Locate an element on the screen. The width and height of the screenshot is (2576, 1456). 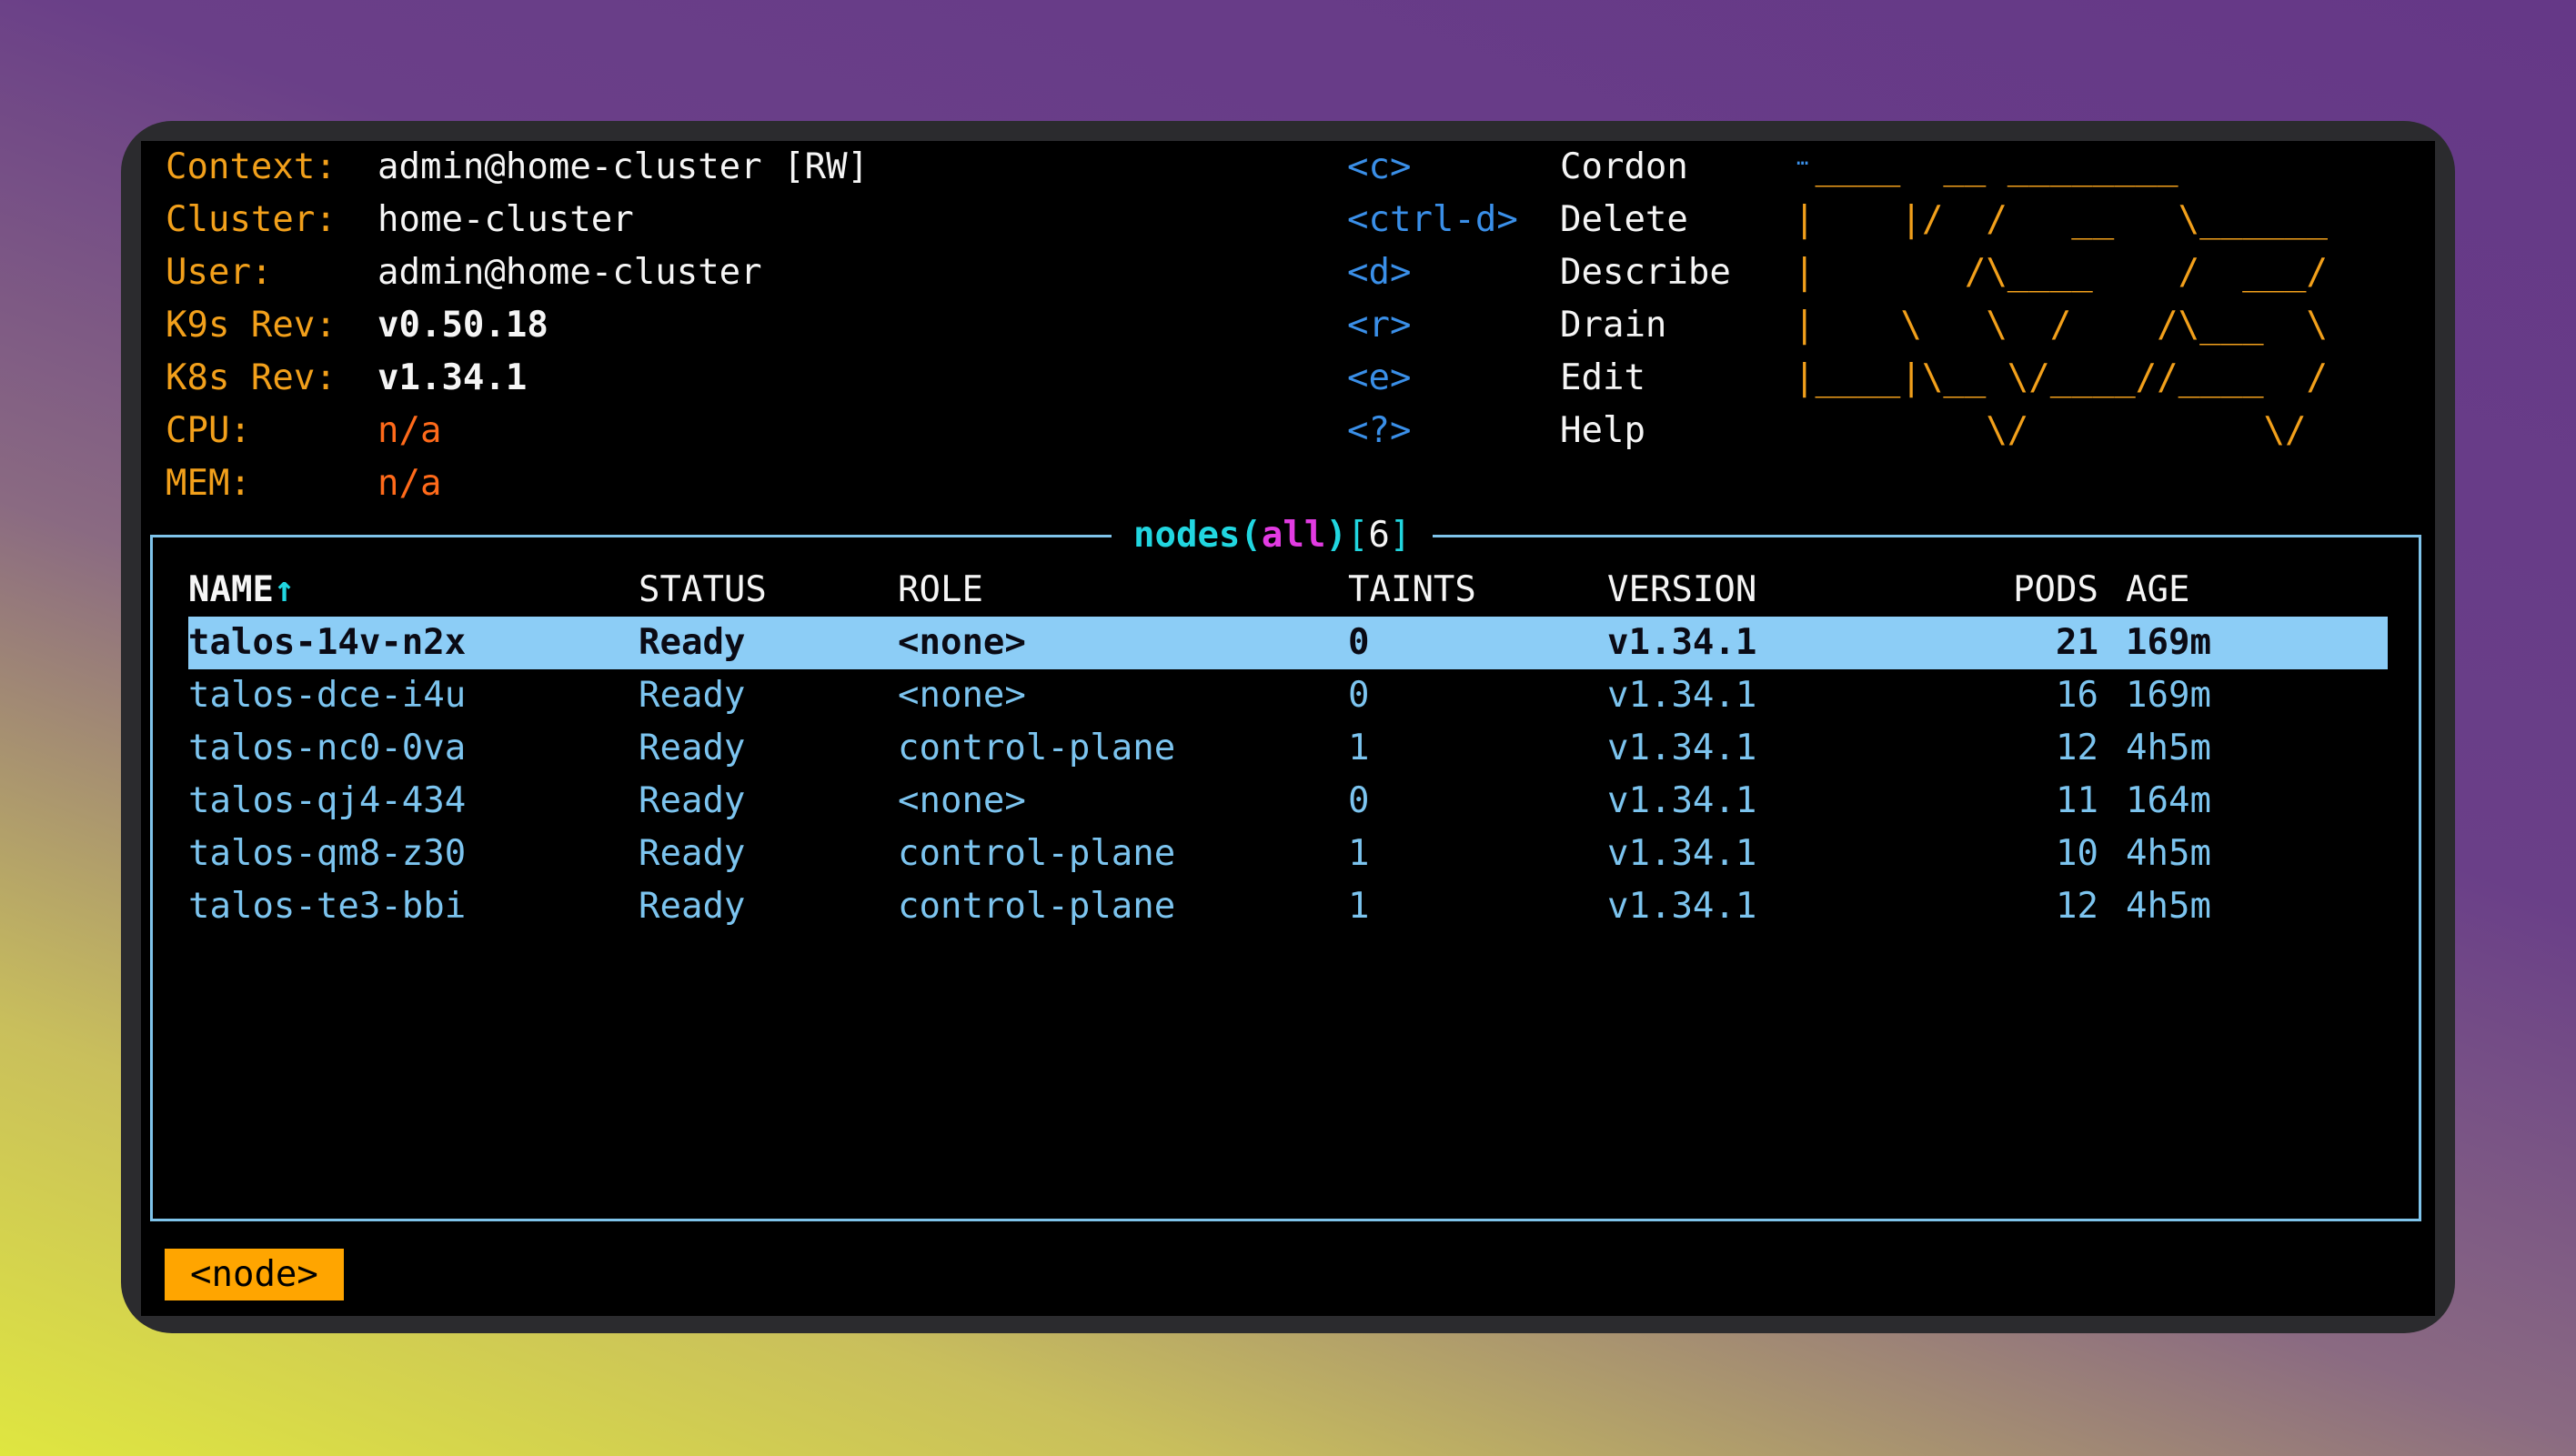
panel-close-paren: ) is located at coordinates (1336, 536).